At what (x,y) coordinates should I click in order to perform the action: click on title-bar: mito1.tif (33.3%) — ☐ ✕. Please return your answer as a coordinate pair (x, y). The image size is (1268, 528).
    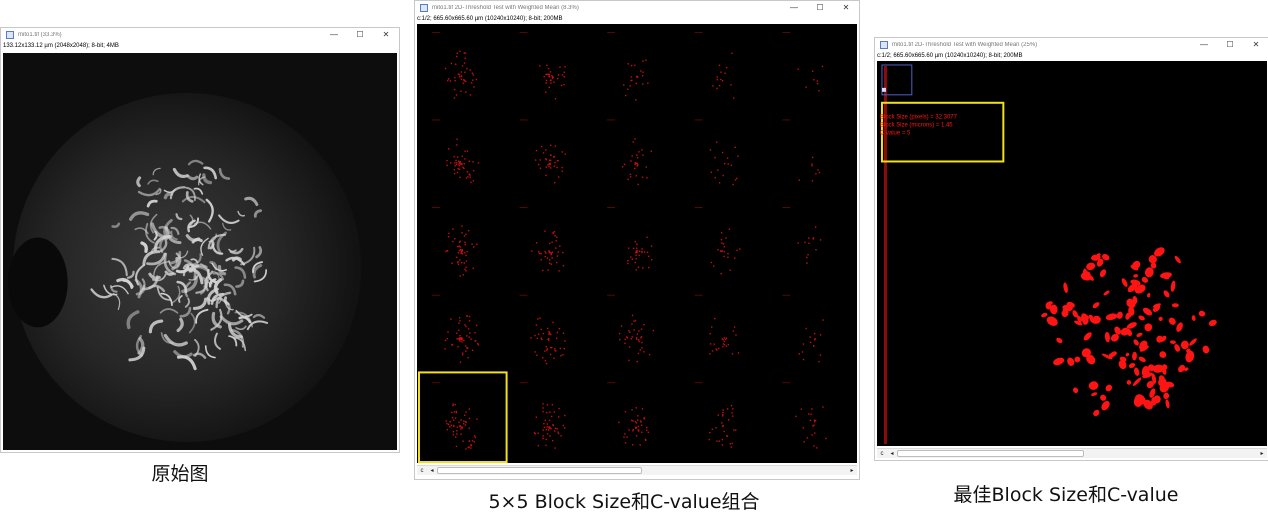
    Looking at the image, I should click on (200, 35).